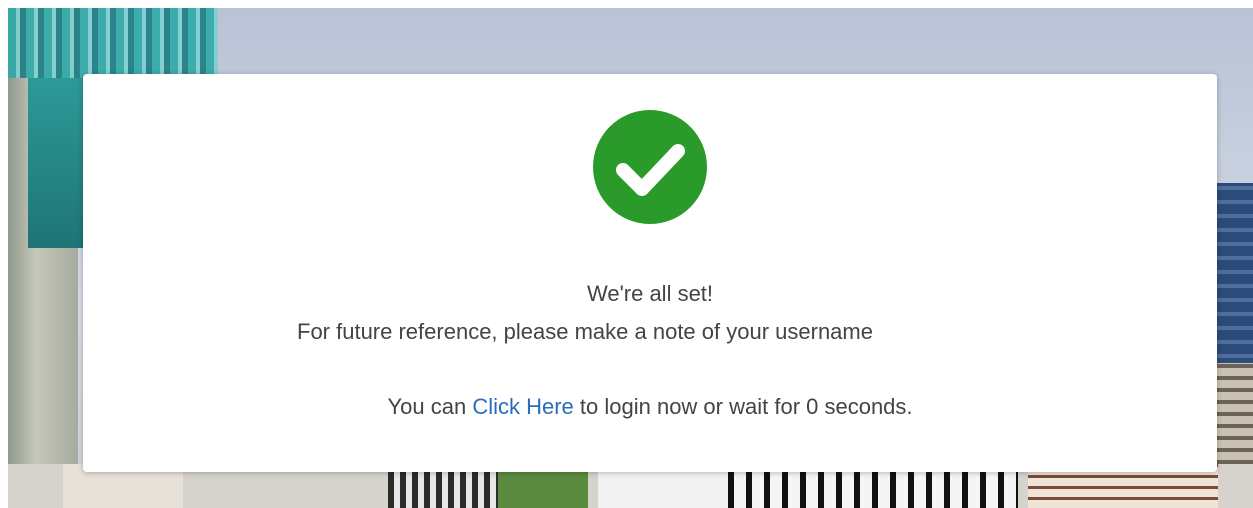  I want to click on checkmark-icon, so click(650, 170).